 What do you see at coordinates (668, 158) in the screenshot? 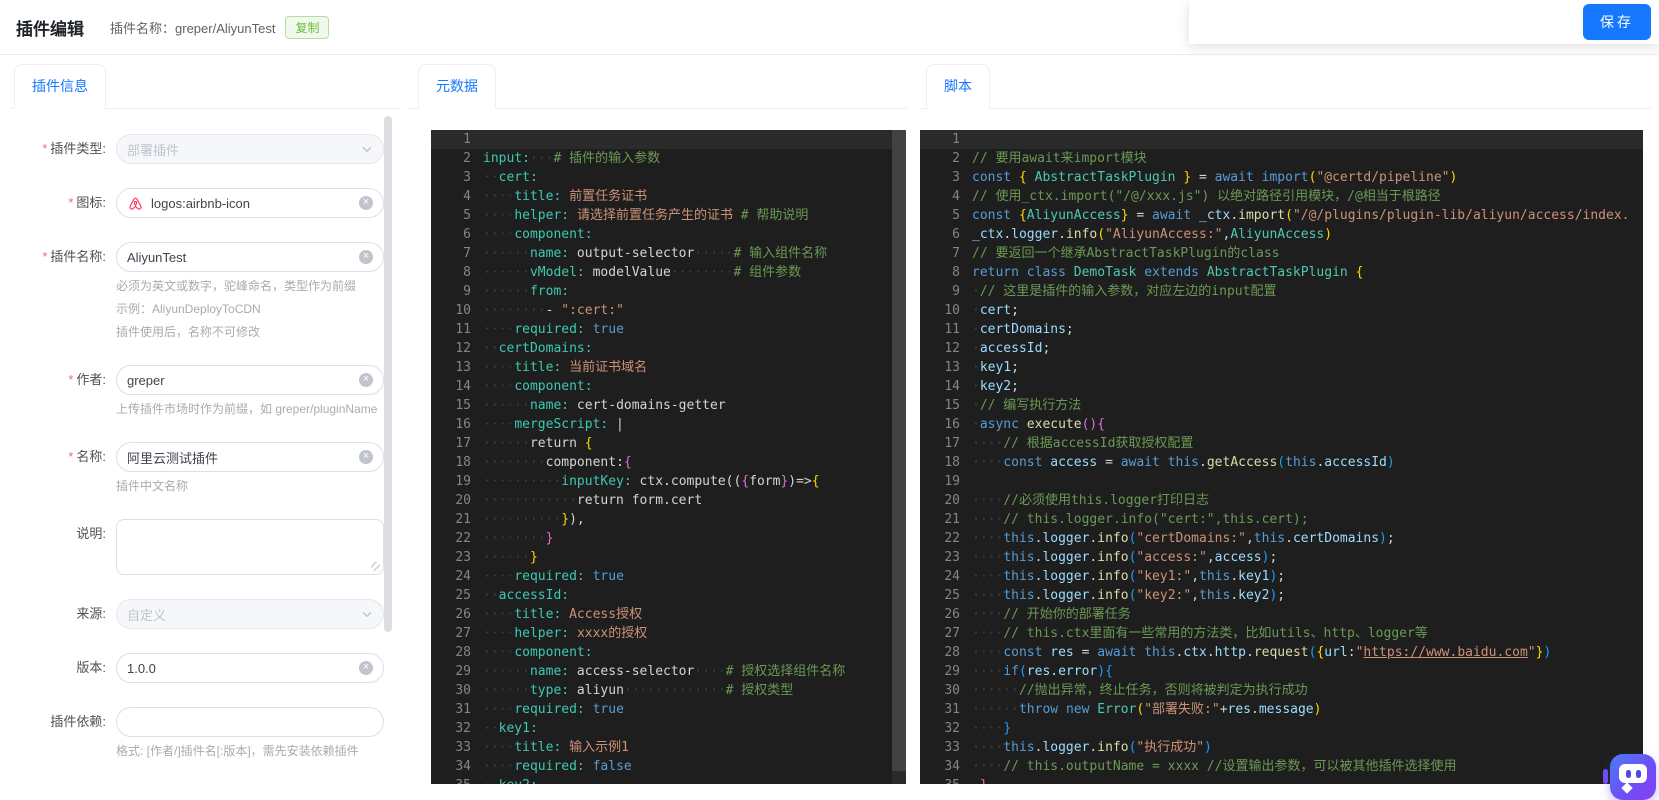
I see `code-line: 2 input:···# 插件的输入参数` at bounding box center [668, 158].